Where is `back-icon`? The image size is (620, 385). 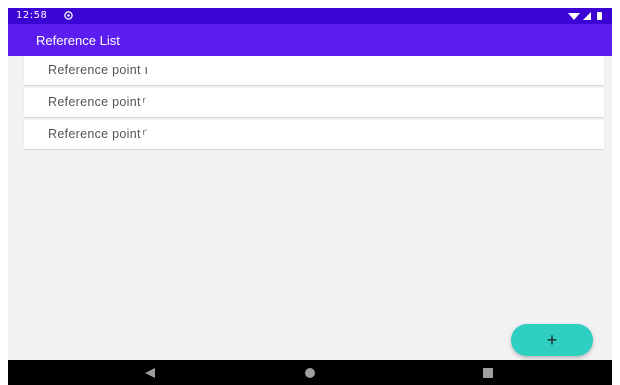 back-icon is located at coordinates (150, 373).